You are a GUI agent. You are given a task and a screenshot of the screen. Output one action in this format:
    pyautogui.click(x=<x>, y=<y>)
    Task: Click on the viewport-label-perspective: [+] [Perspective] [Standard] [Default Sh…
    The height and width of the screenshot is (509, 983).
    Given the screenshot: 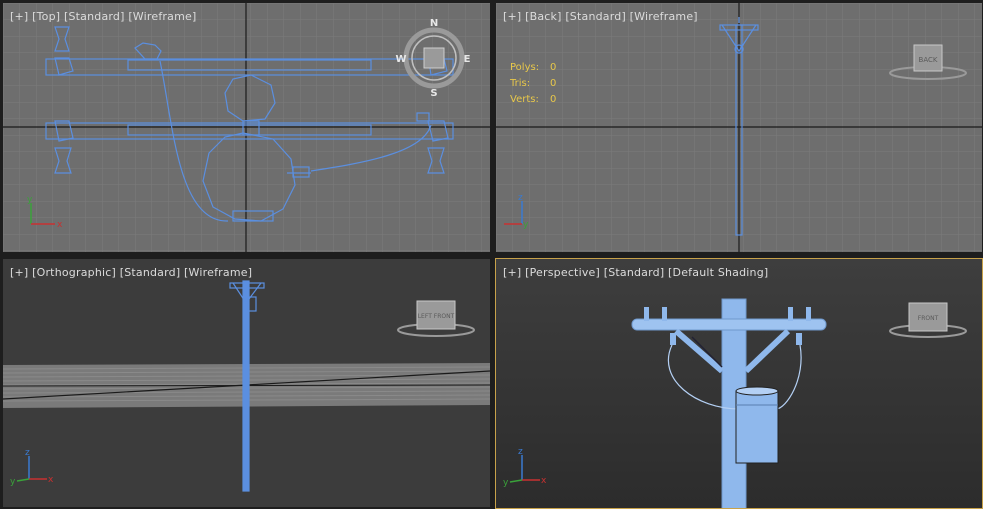 What is the action you would take?
    pyautogui.click(x=635, y=272)
    